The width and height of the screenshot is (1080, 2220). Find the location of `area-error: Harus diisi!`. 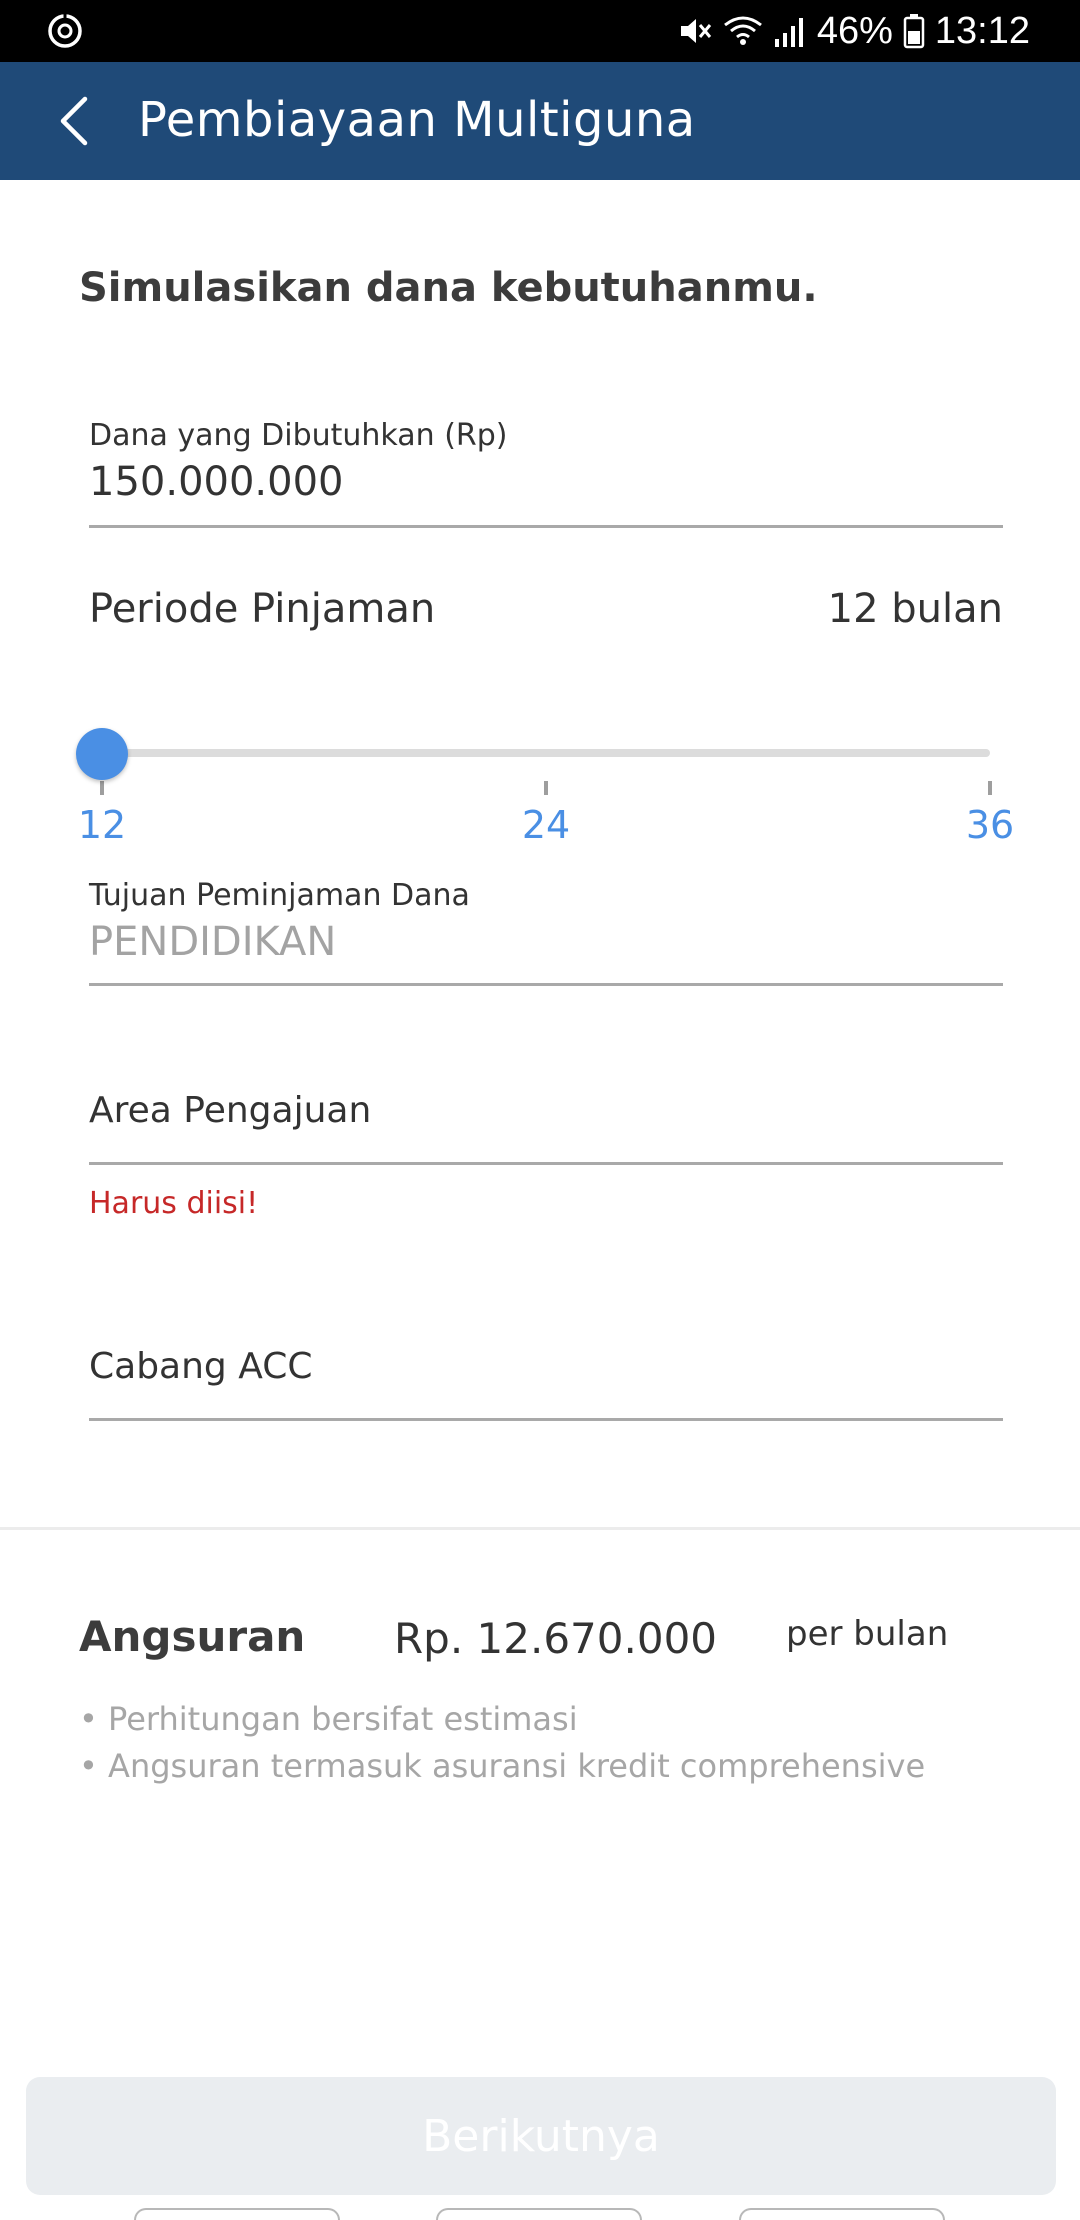

area-error: Harus diisi! is located at coordinates (174, 1203).